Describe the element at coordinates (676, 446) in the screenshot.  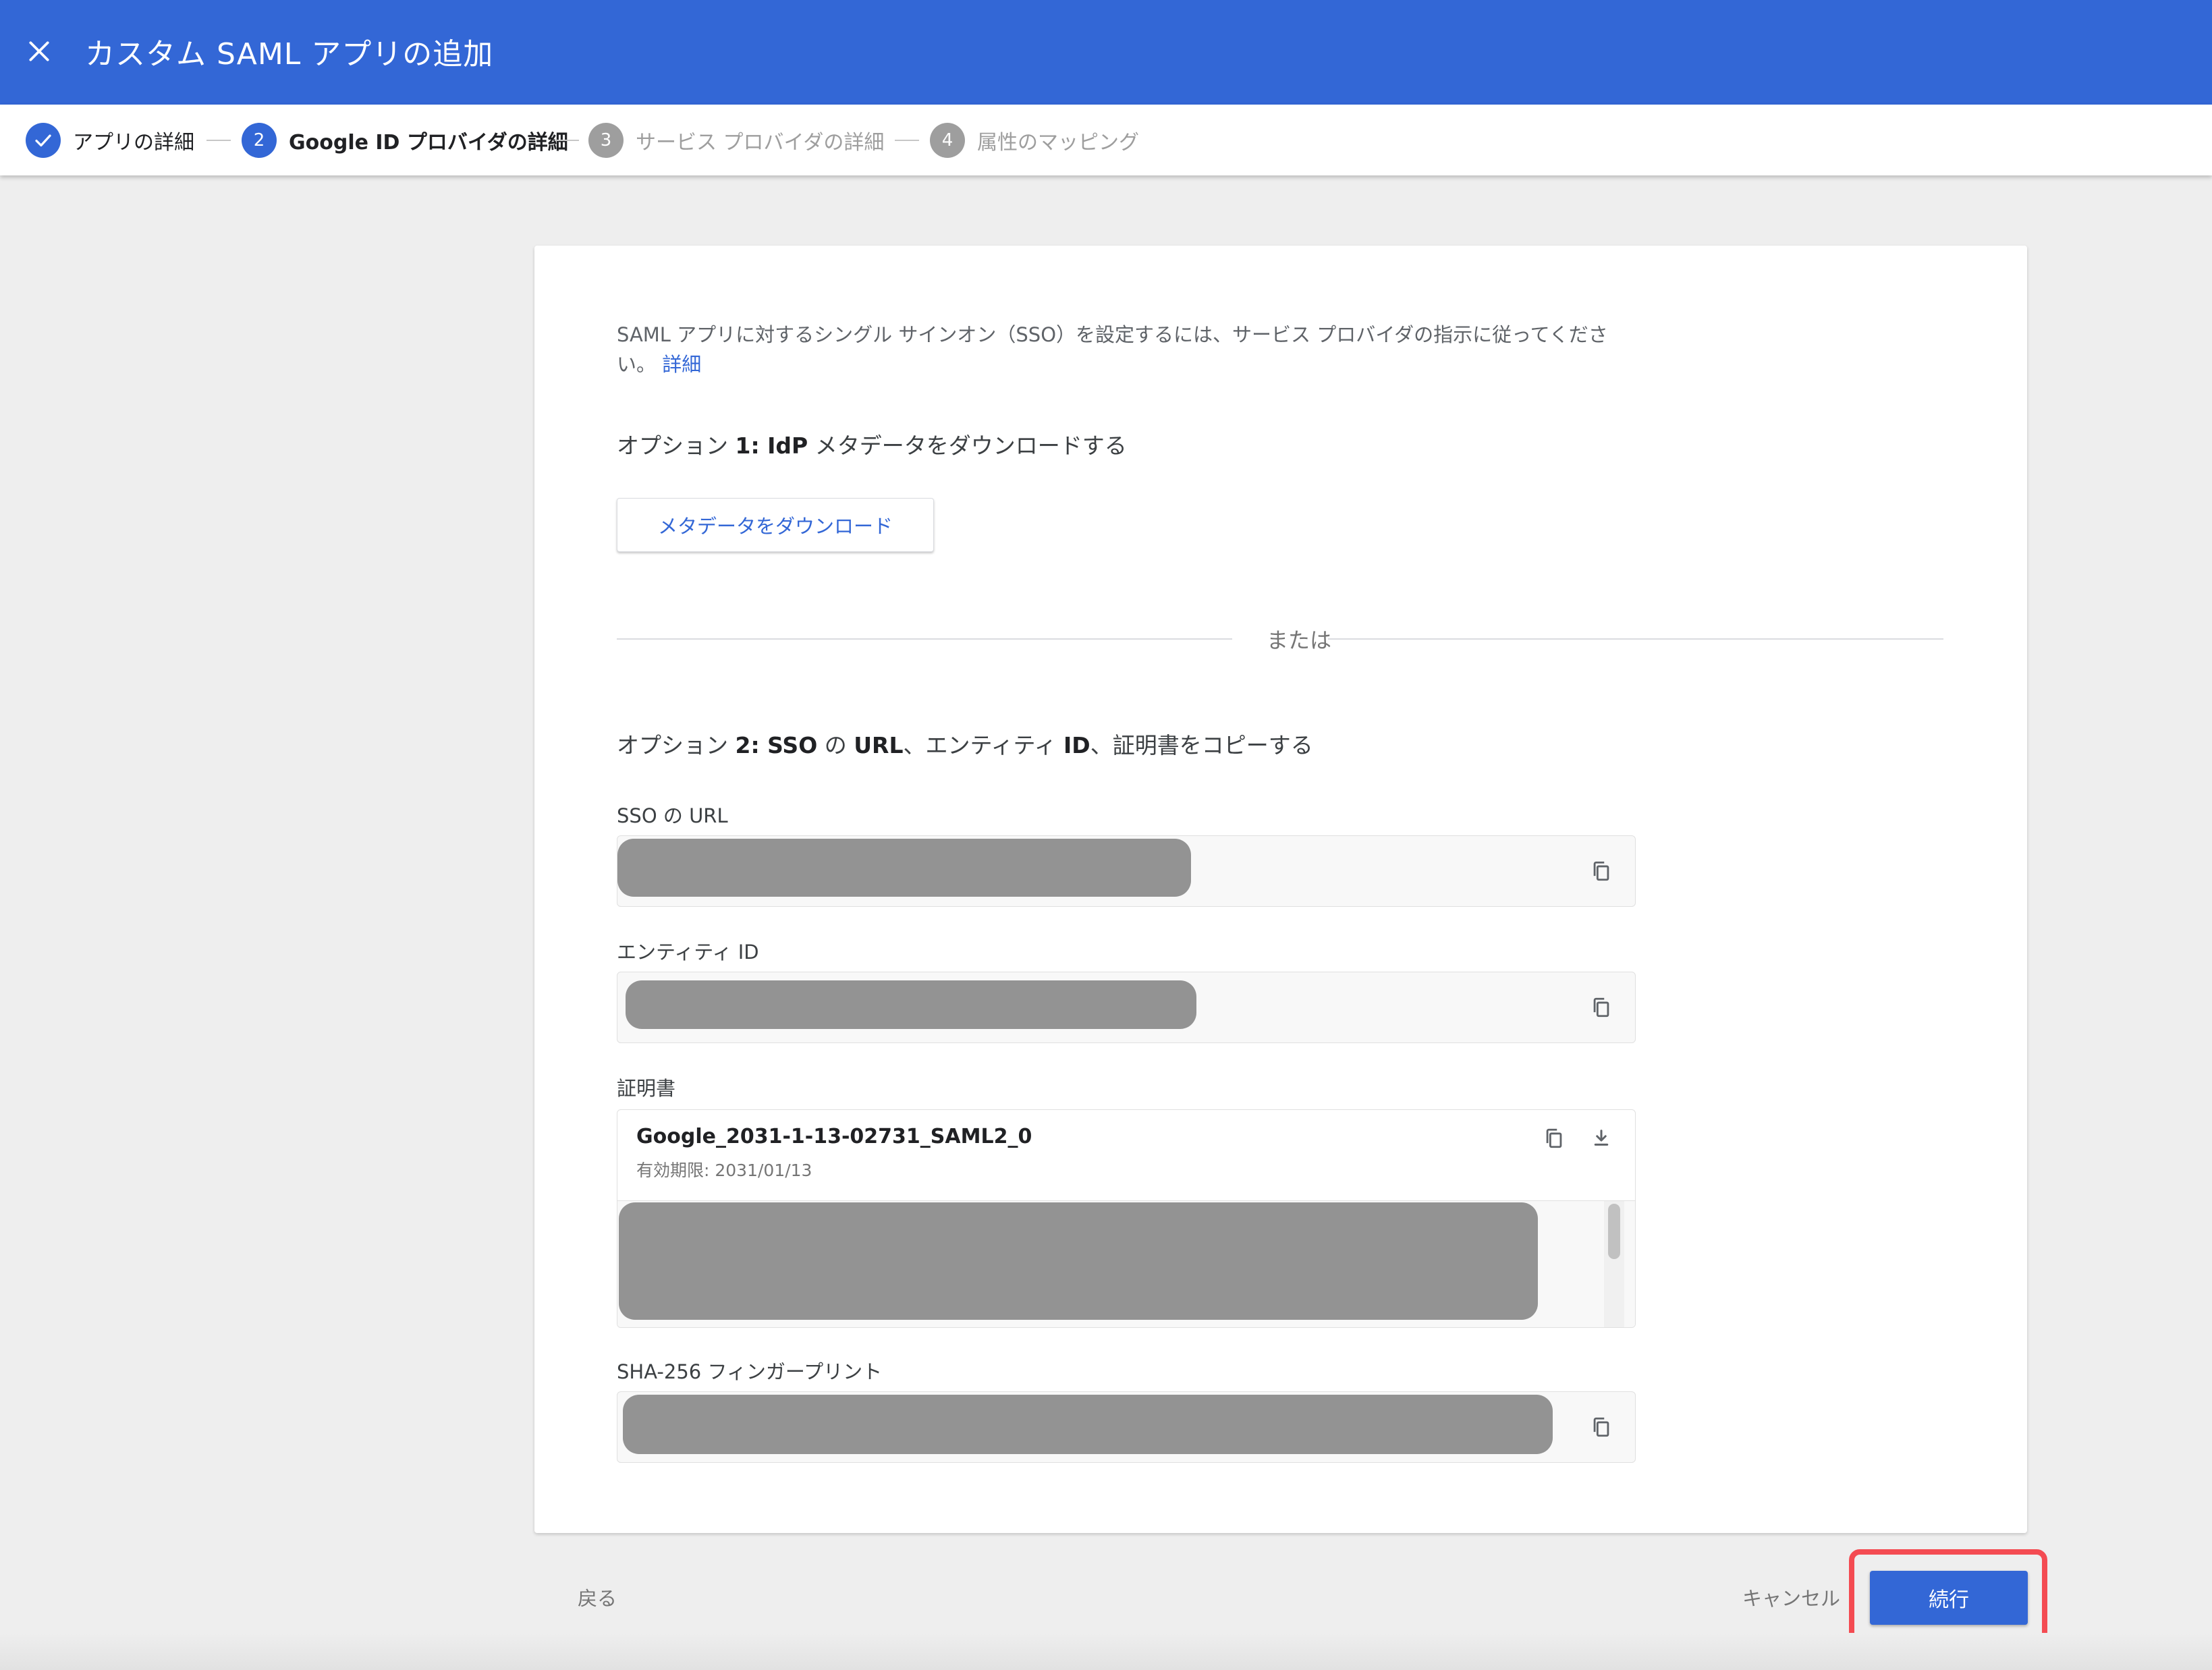
I see `option-1-prefix: オプション` at that location.